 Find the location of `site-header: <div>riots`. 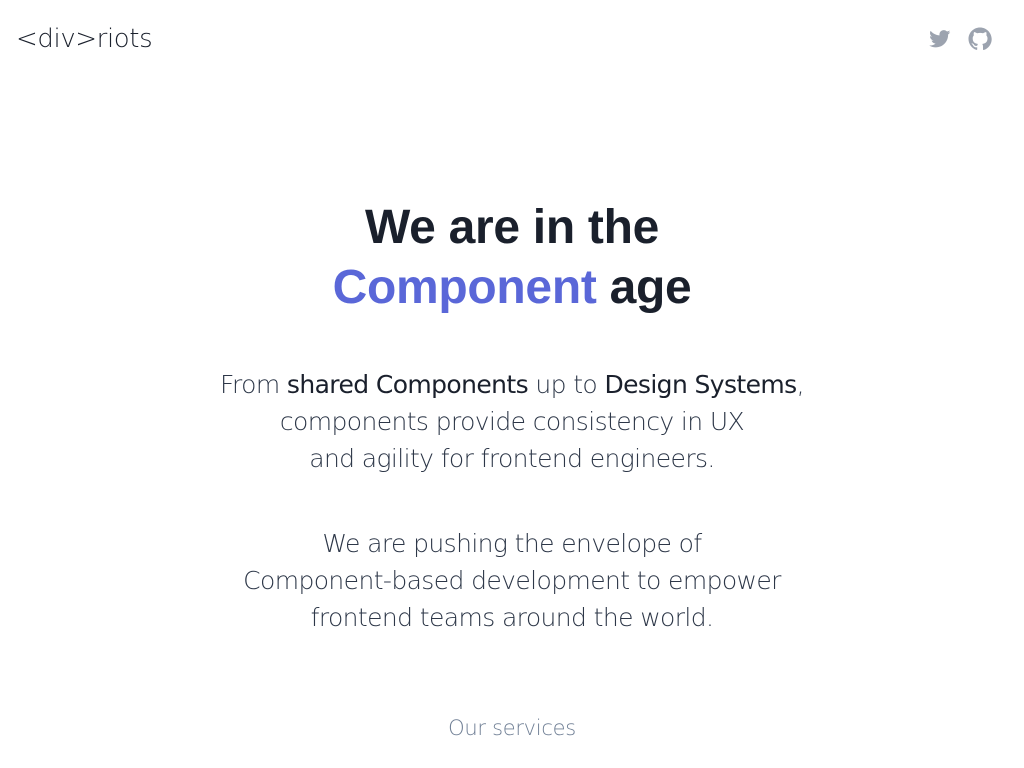

site-header: <div>riots is located at coordinates (512, 39).